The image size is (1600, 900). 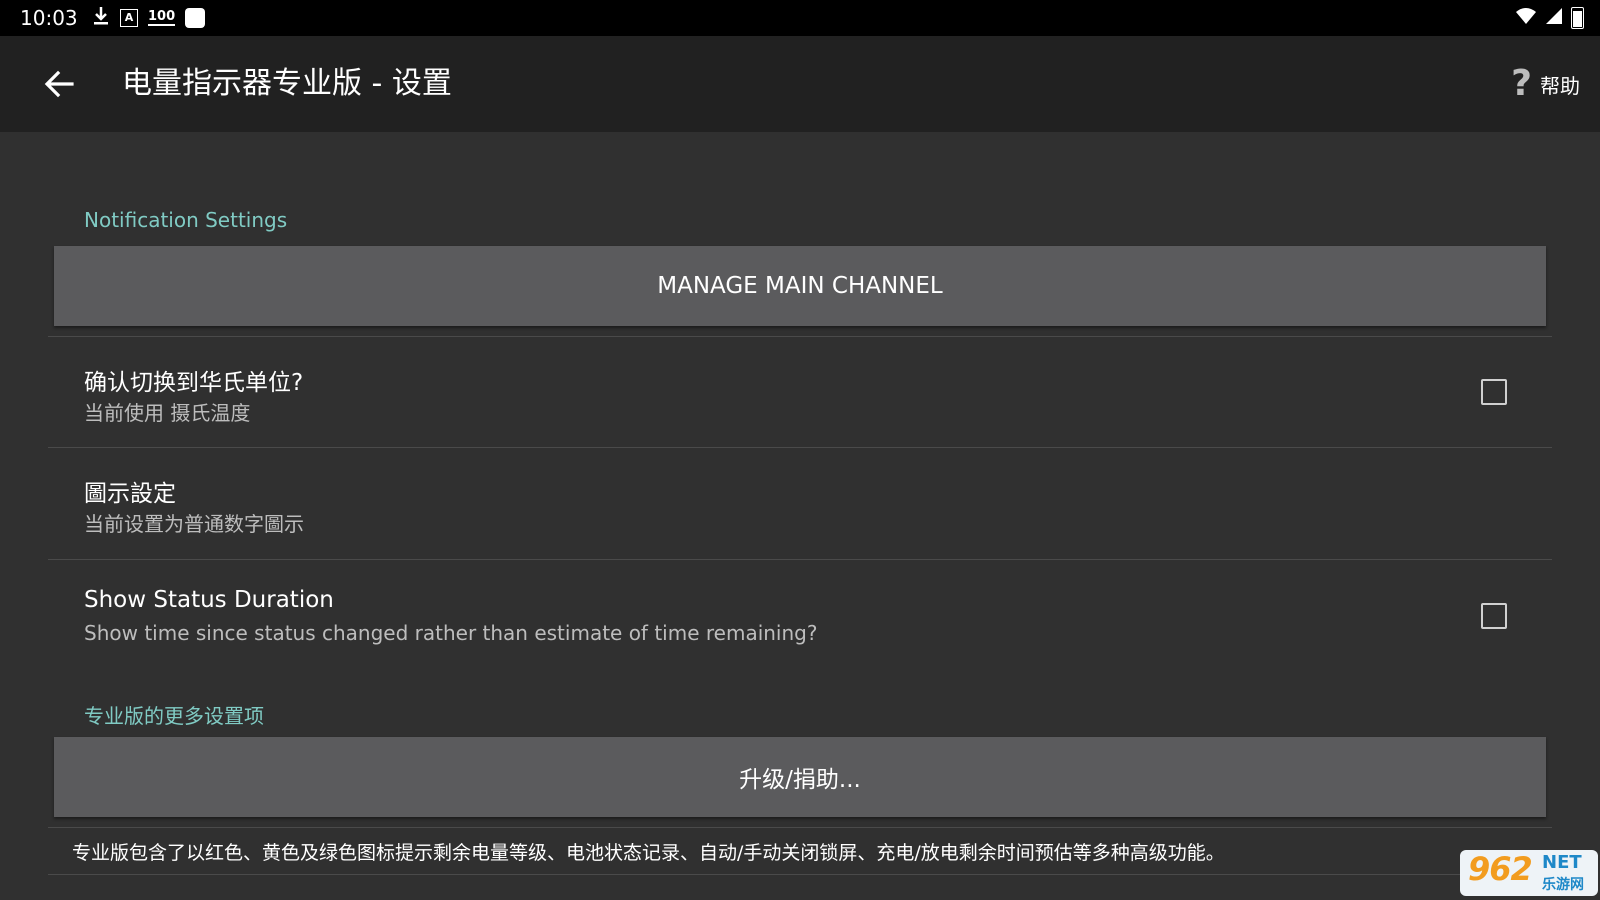 What do you see at coordinates (130, 494) in the screenshot?
I see `pref-icon-settings-title: 圖示設定` at bounding box center [130, 494].